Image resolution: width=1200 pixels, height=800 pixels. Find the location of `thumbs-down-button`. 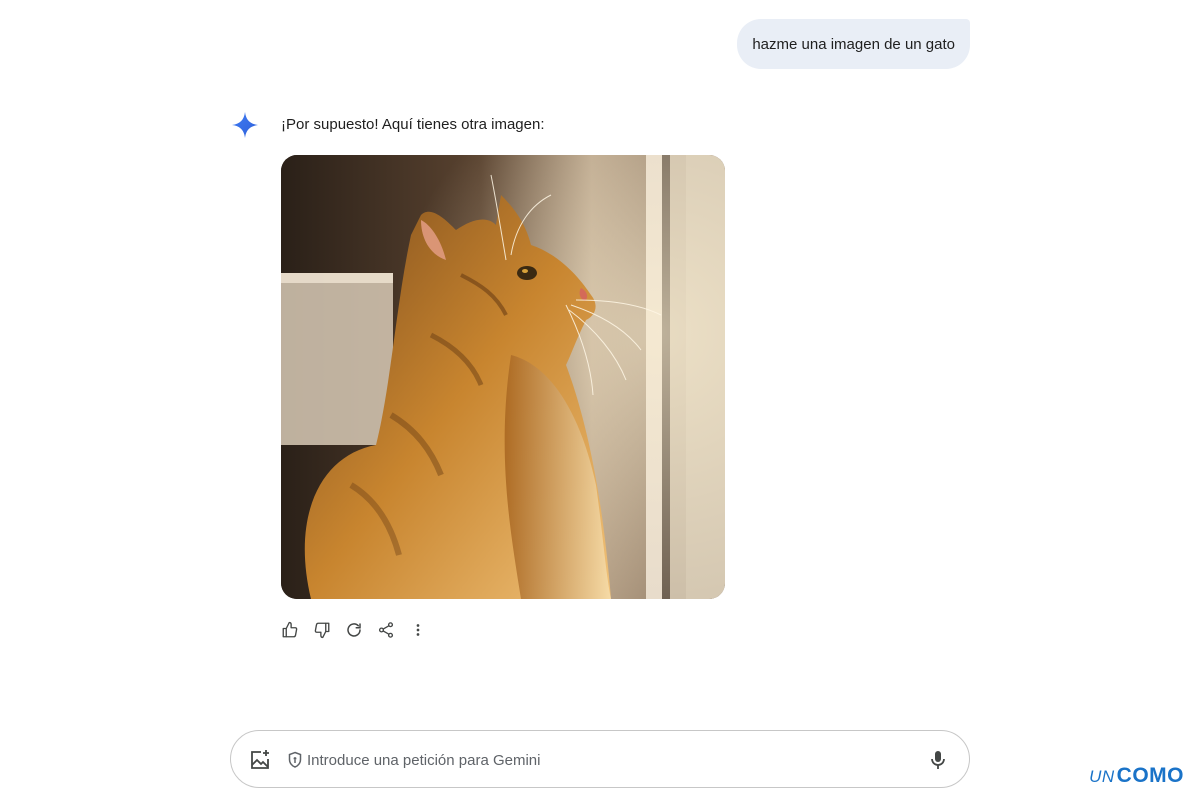

thumbs-down-button is located at coordinates (321, 629).